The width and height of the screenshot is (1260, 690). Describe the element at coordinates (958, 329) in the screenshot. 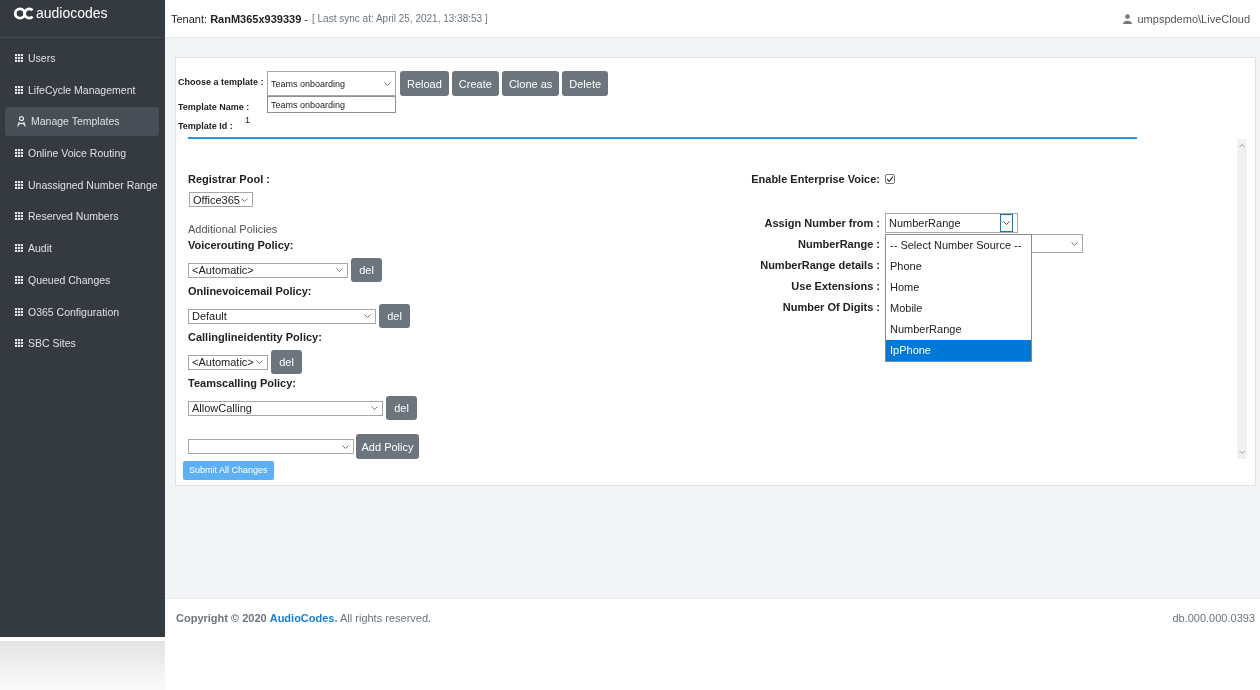

I see `dropdown-option: NumberRange` at that location.